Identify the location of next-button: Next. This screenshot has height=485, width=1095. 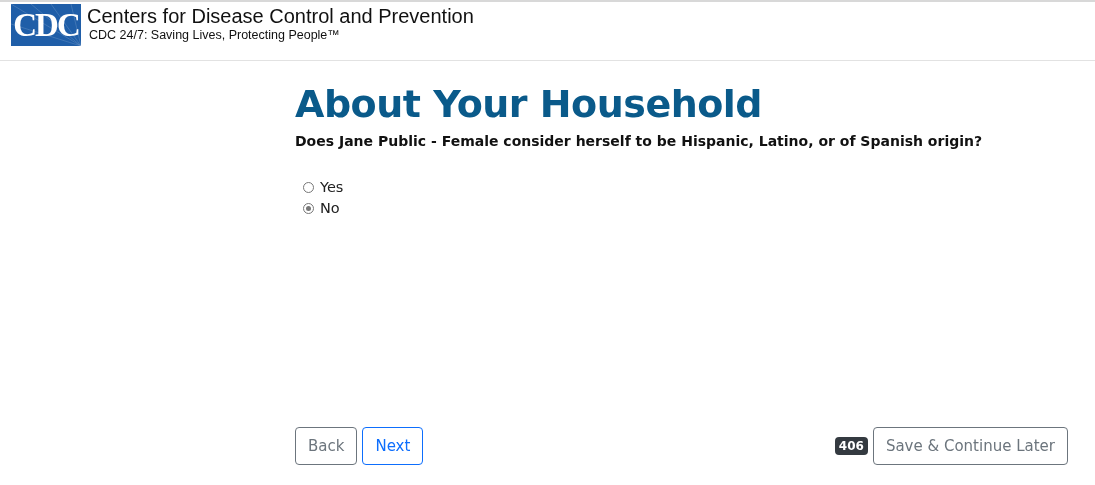
(393, 446).